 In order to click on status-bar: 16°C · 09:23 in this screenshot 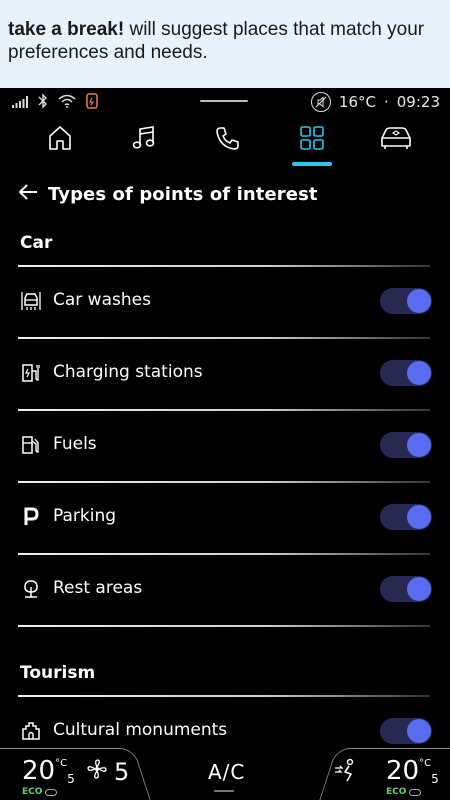, I will do `click(225, 102)`.